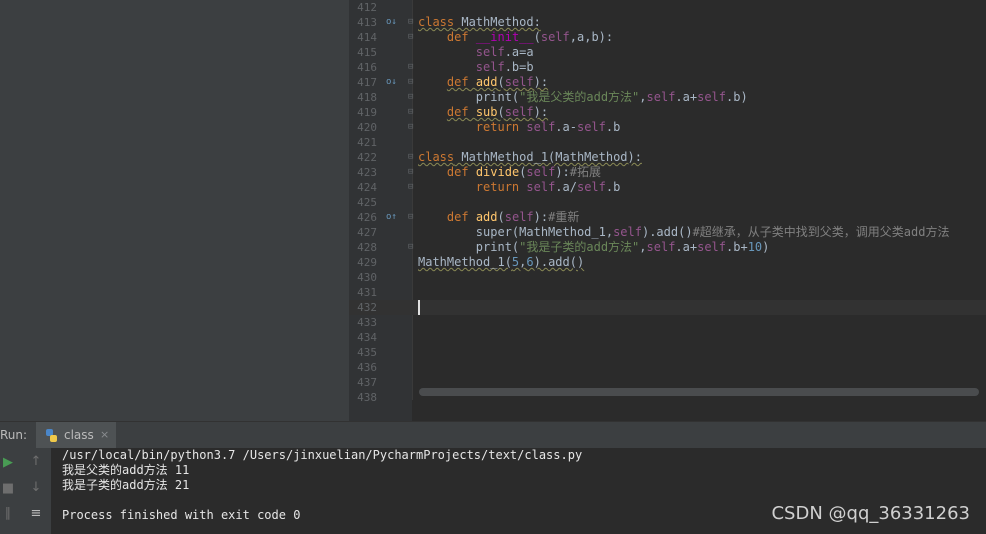 This screenshot has width=986, height=534. I want to click on code-text: def divide(self):#拓展, so click(524, 172).